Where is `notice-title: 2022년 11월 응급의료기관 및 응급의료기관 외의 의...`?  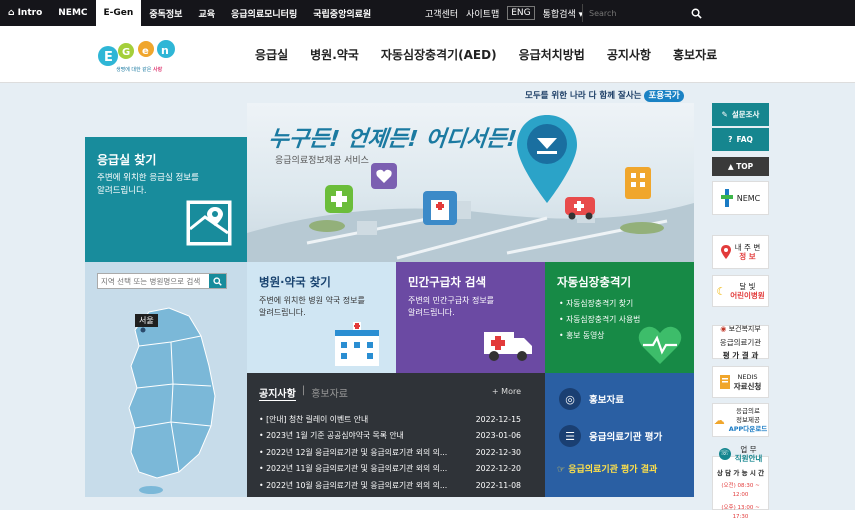
notice-title: 2022년 11월 응급의료기관 및 응급의료기관 외의 의... is located at coordinates (359, 468).